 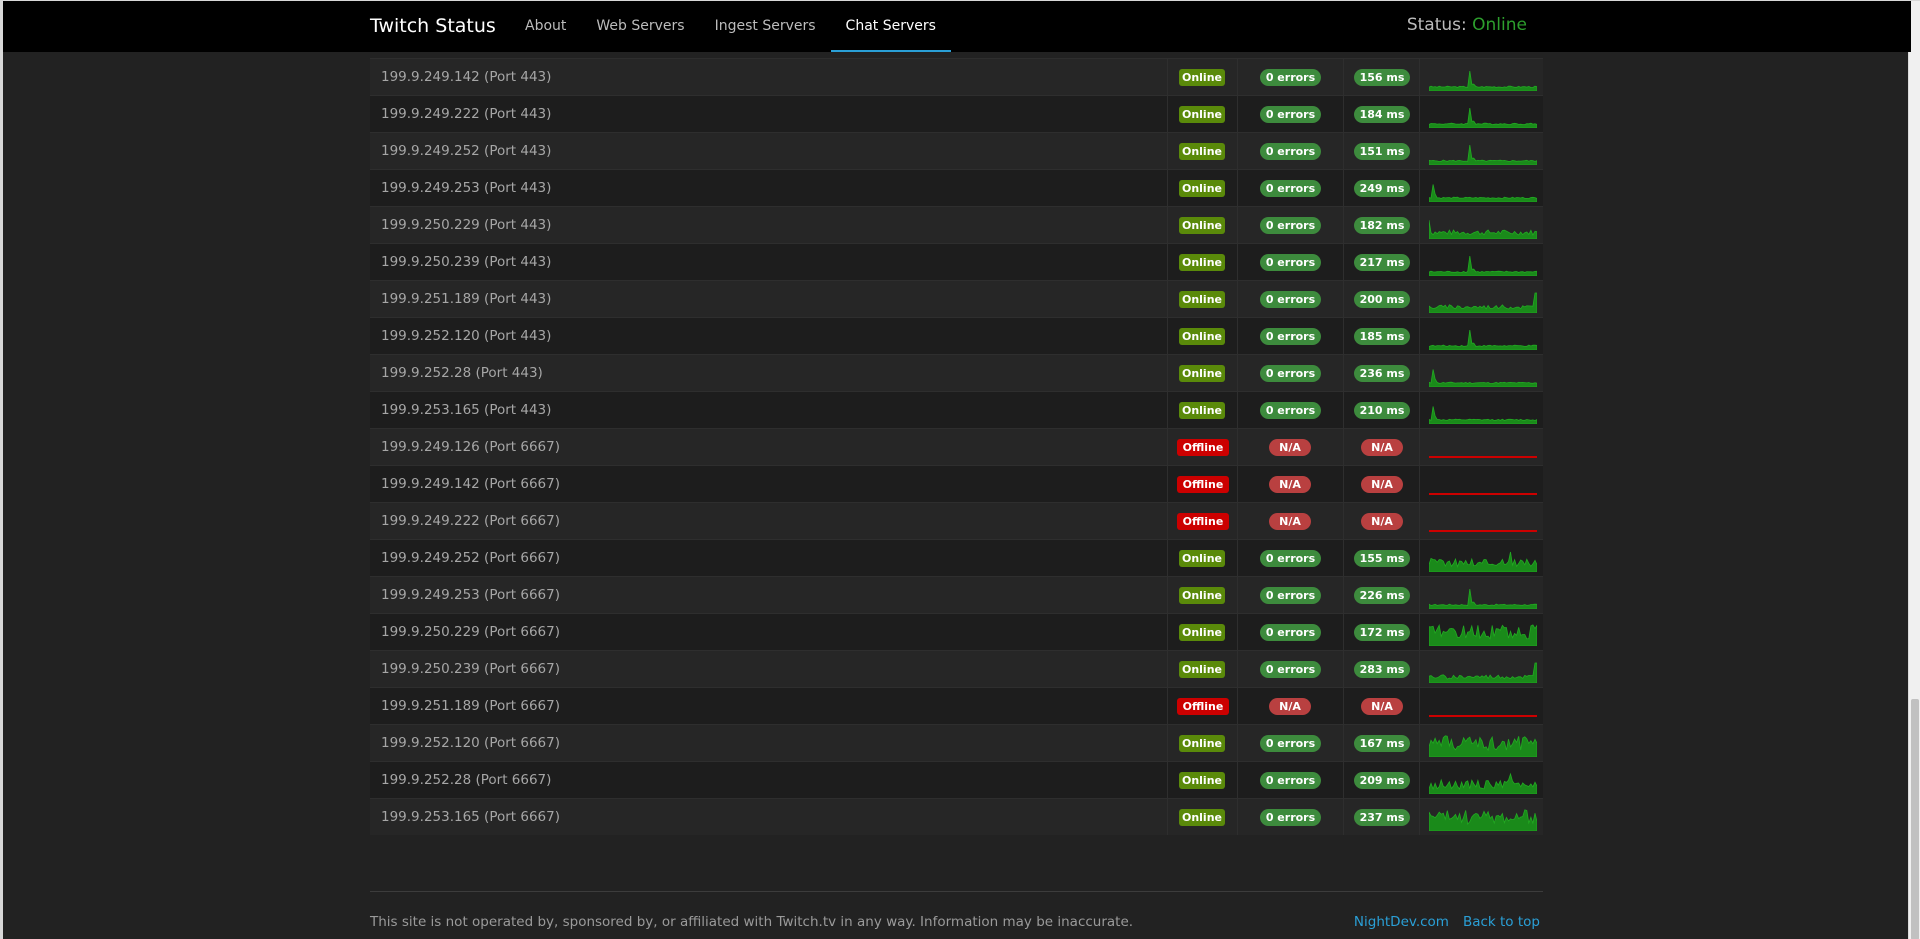 What do you see at coordinates (471, 817) in the screenshot?
I see `server-name: 199.9.253.165 (Port 6667)` at bounding box center [471, 817].